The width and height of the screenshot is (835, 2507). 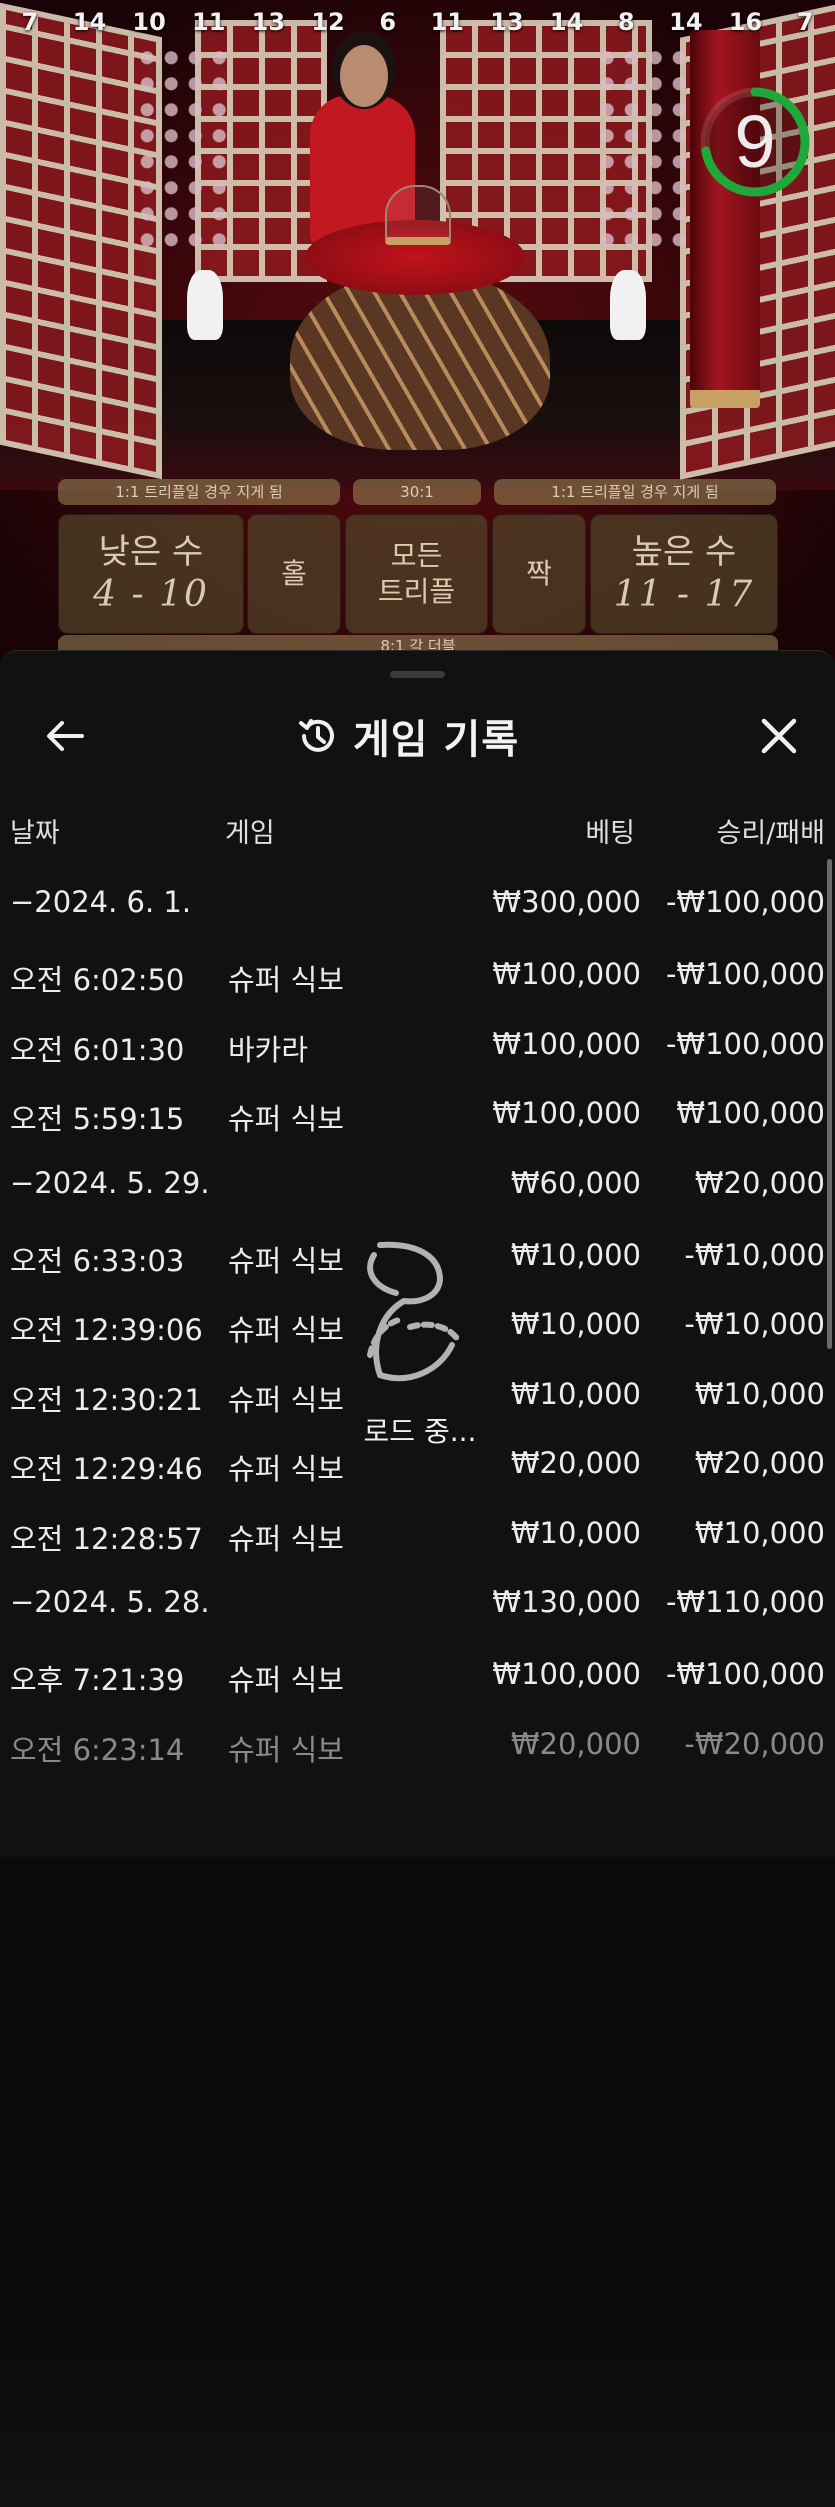 What do you see at coordinates (81, 241) in the screenshot?
I see `lattice-wall-left` at bounding box center [81, 241].